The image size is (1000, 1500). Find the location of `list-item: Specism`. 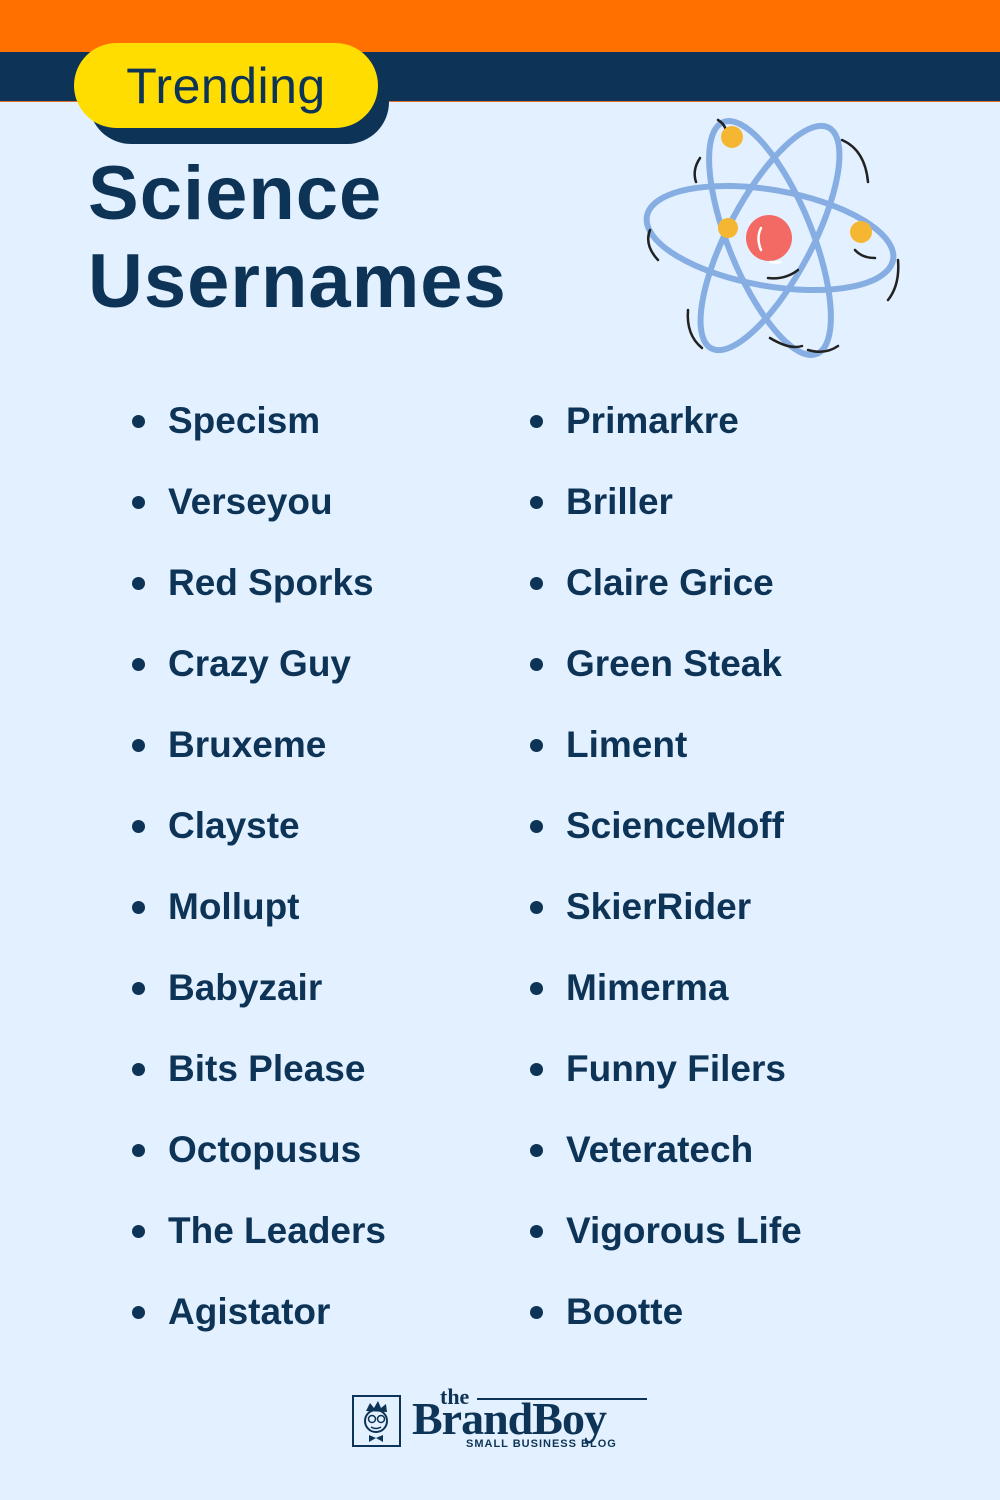

list-item: Specism is located at coordinates (259, 440).